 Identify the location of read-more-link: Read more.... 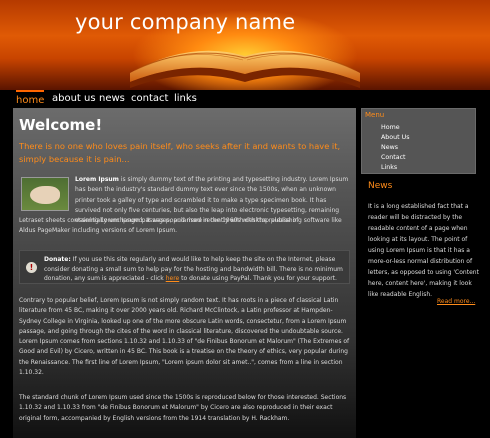
(456, 301).